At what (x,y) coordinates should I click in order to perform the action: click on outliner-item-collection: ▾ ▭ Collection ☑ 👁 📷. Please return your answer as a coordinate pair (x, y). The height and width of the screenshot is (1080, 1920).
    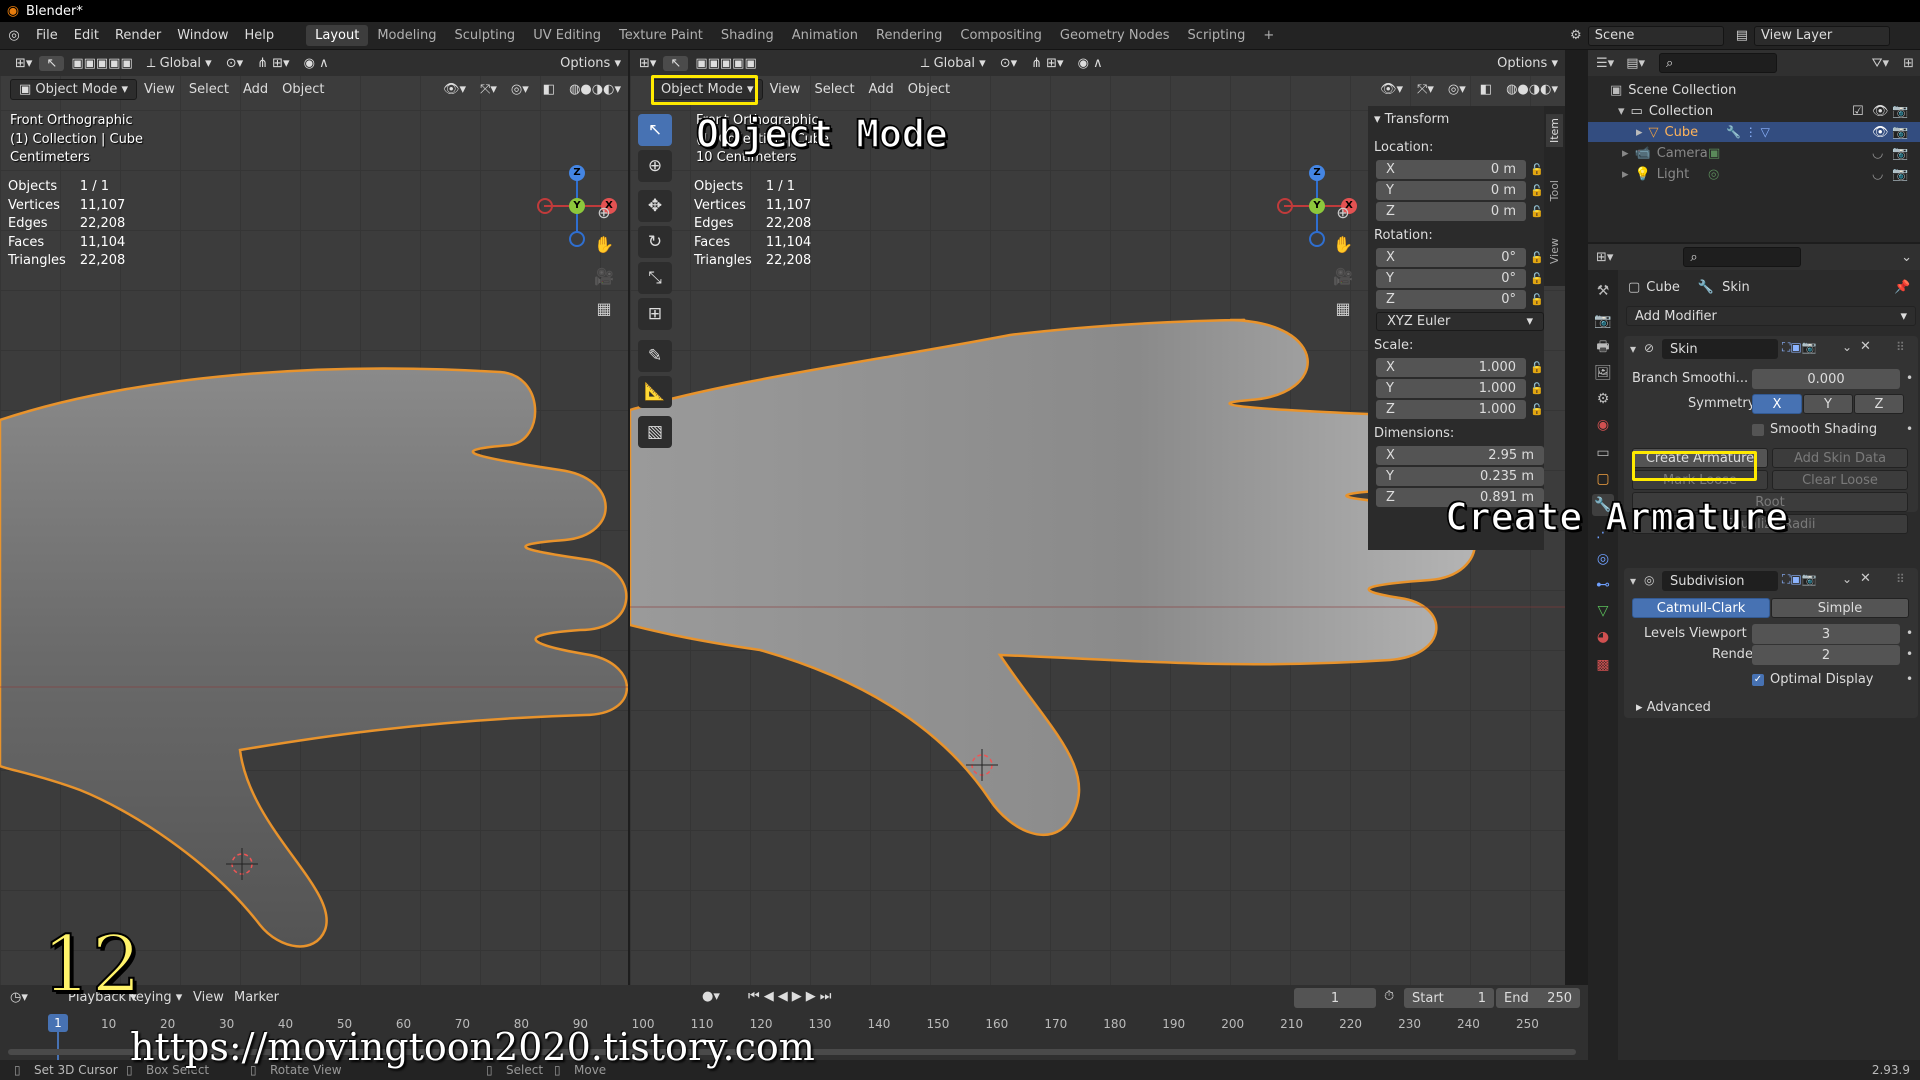
    Looking at the image, I should click on (1768, 111).